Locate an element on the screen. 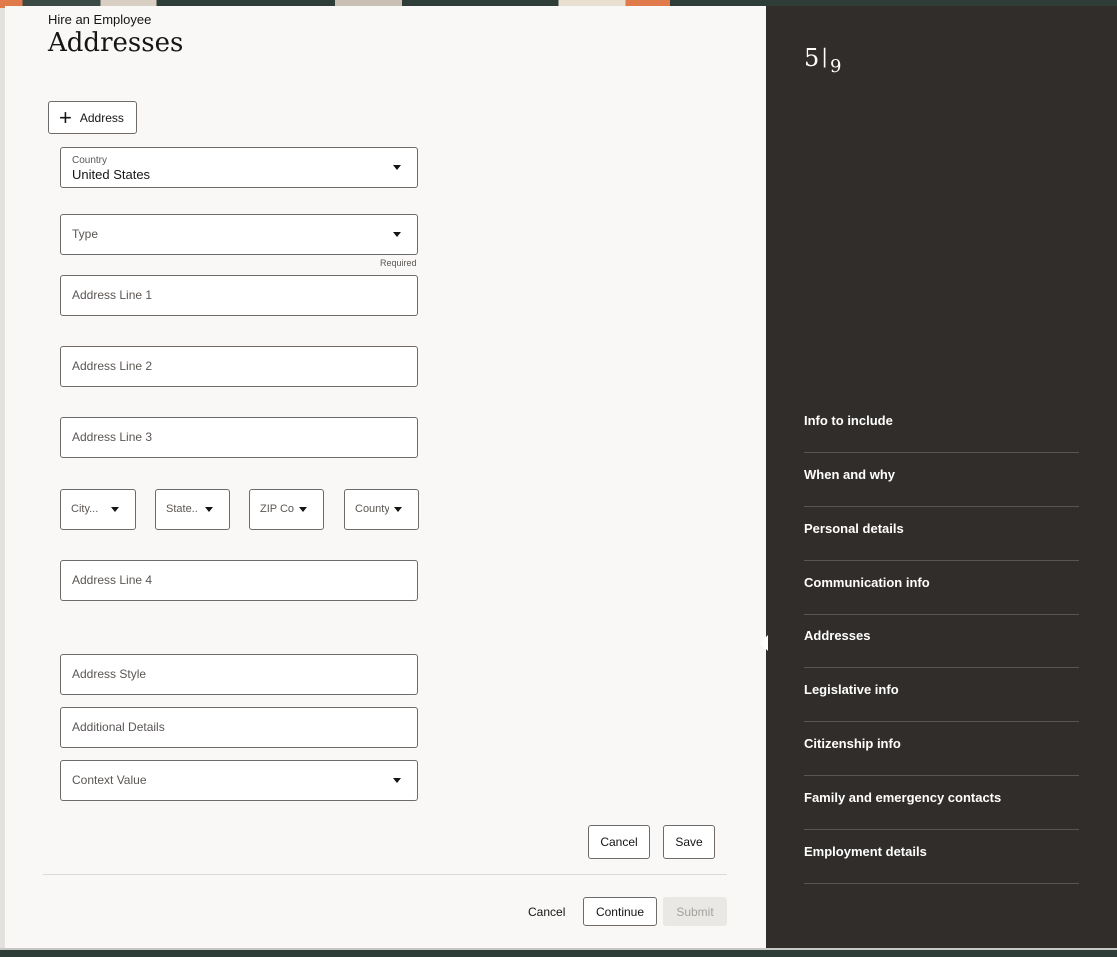 The width and height of the screenshot is (1117, 957). continue-button: Continue is located at coordinates (620, 911).